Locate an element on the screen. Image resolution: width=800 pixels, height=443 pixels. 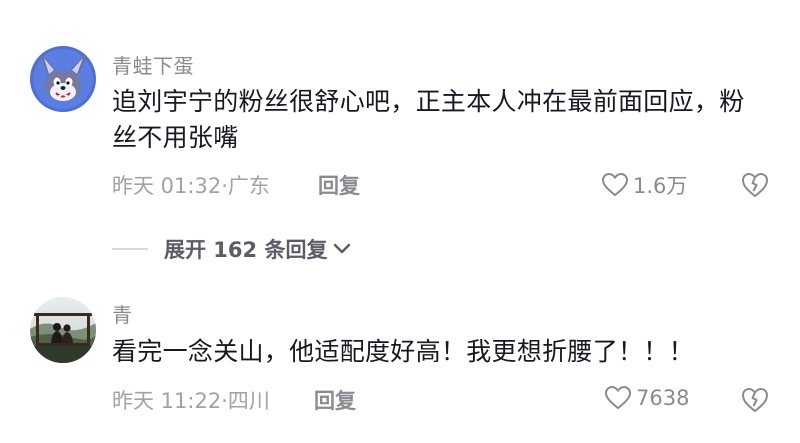
like-button: 1.6万 is located at coordinates (644, 185).